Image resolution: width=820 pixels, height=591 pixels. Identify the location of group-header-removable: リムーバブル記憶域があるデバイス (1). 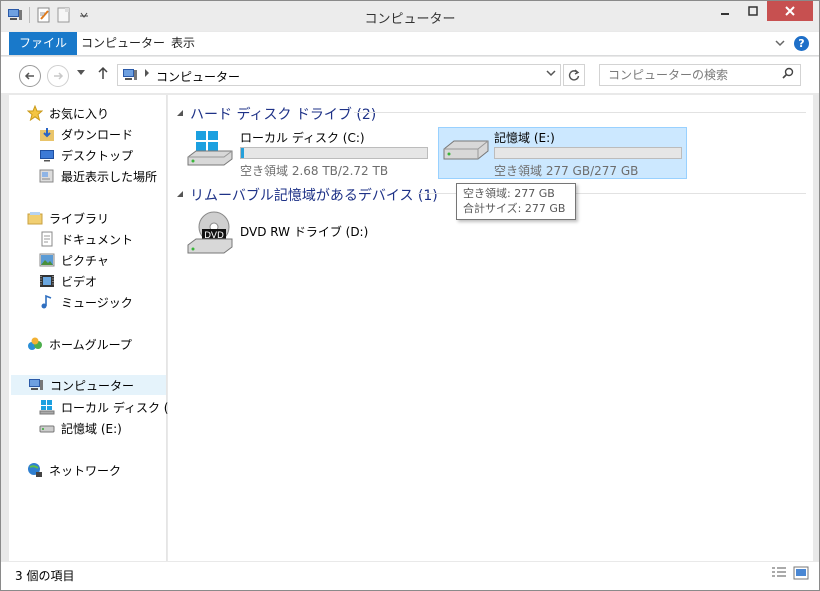
(307, 195).